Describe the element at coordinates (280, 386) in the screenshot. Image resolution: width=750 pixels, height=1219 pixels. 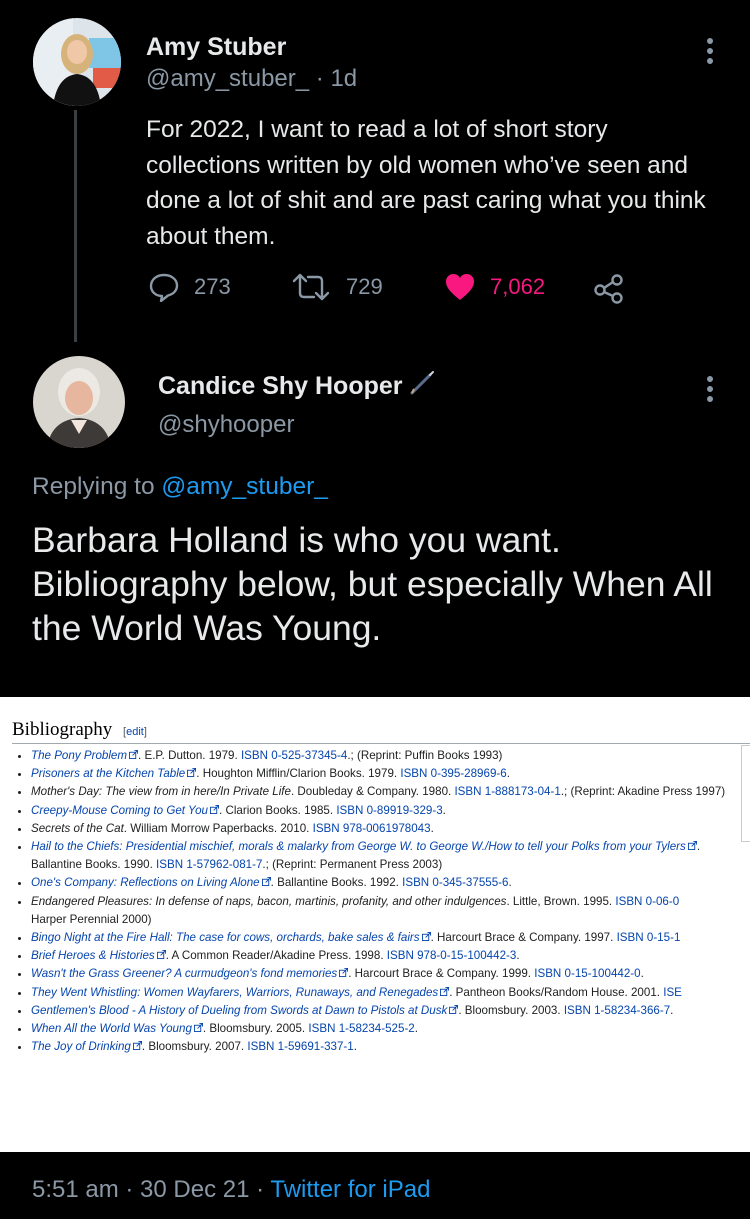
I see `reply-author-name: Candice Shy Hooper` at that location.